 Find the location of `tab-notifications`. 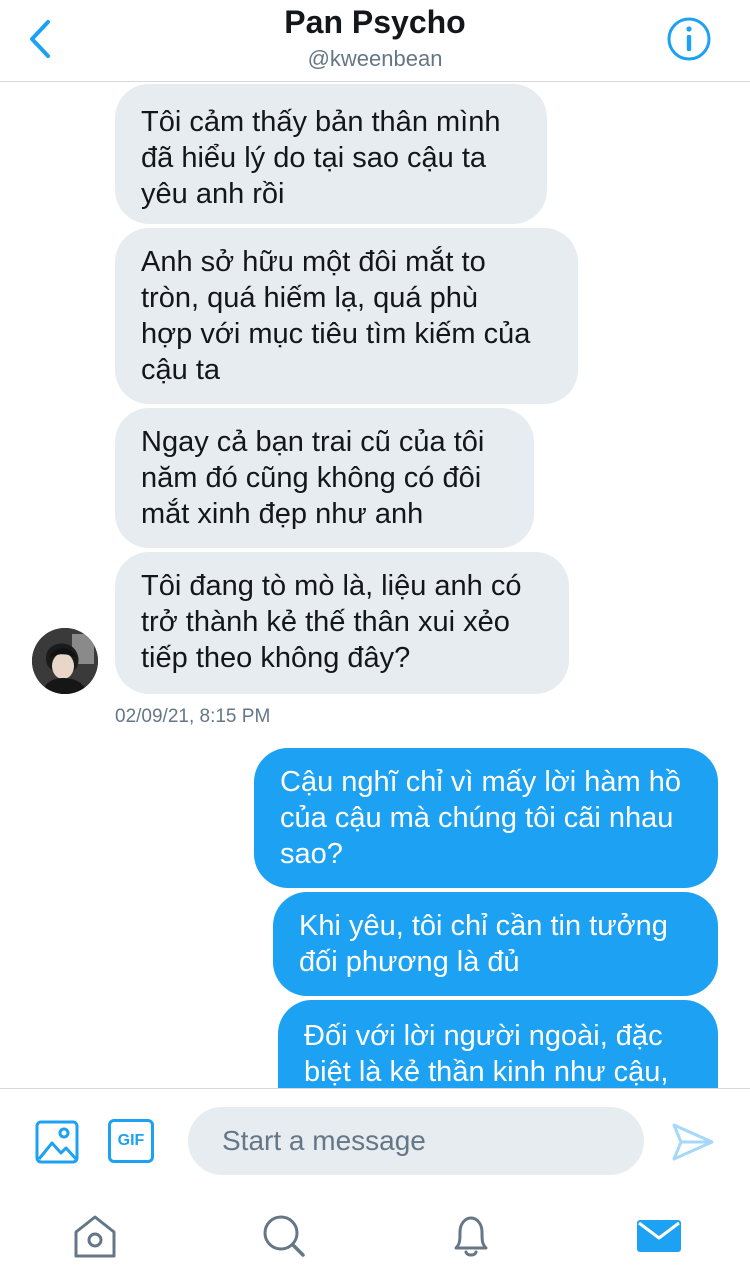

tab-notifications is located at coordinates (471, 1236).